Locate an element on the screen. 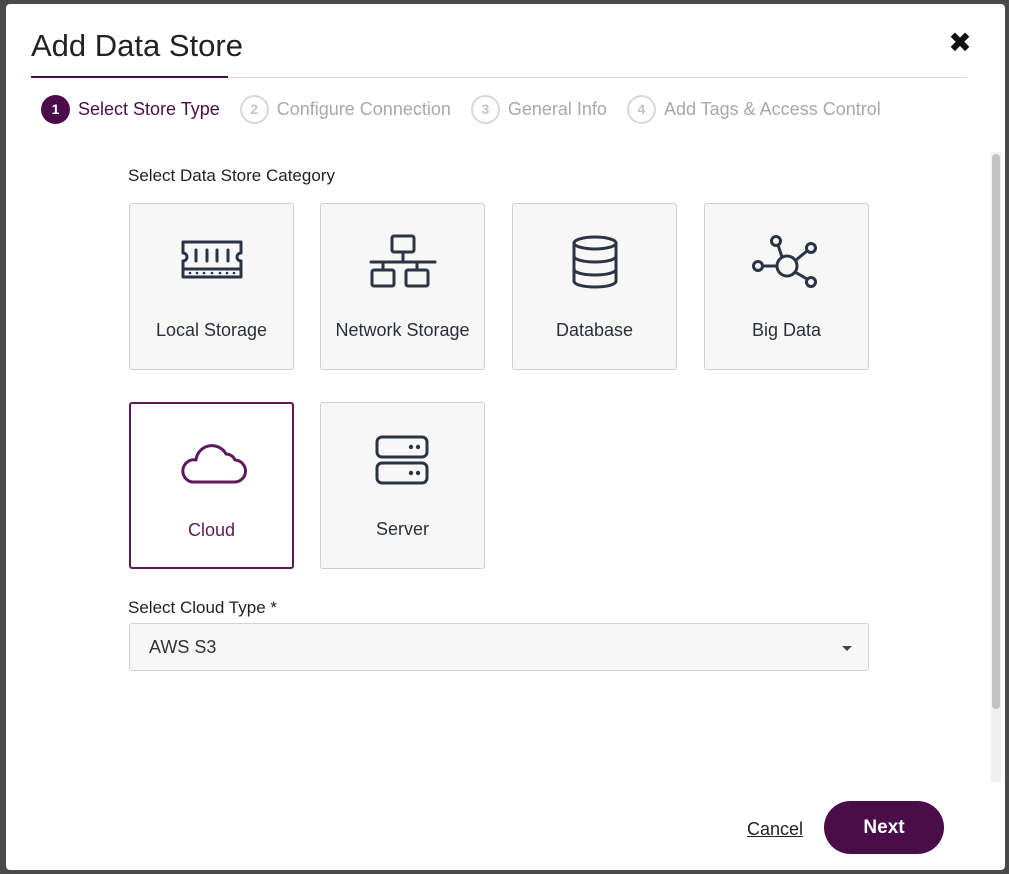  tile-network-storage: Network Storage is located at coordinates (402, 286).